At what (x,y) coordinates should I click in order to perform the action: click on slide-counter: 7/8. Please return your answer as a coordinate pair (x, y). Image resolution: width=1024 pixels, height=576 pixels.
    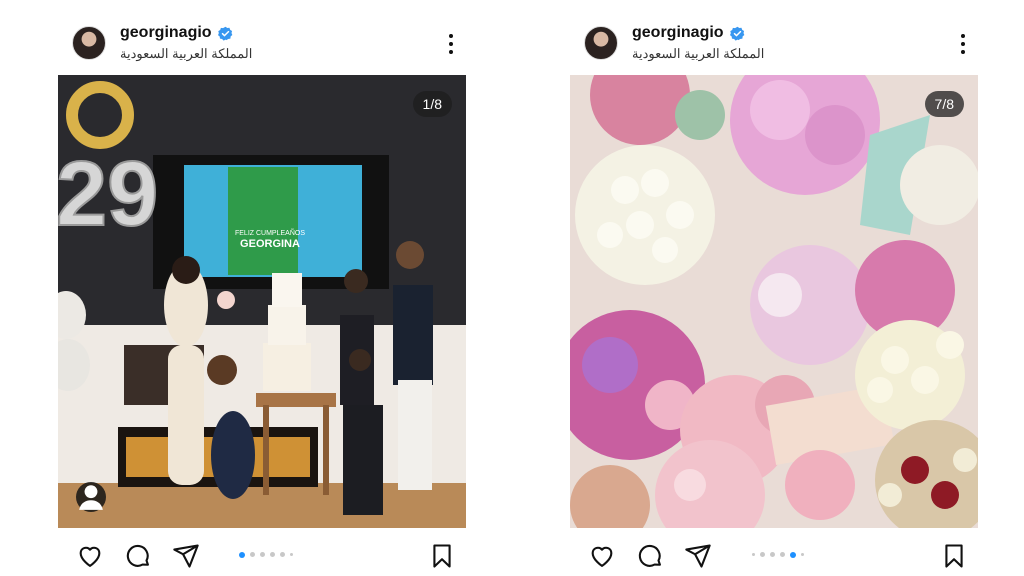
    Looking at the image, I should click on (944, 104).